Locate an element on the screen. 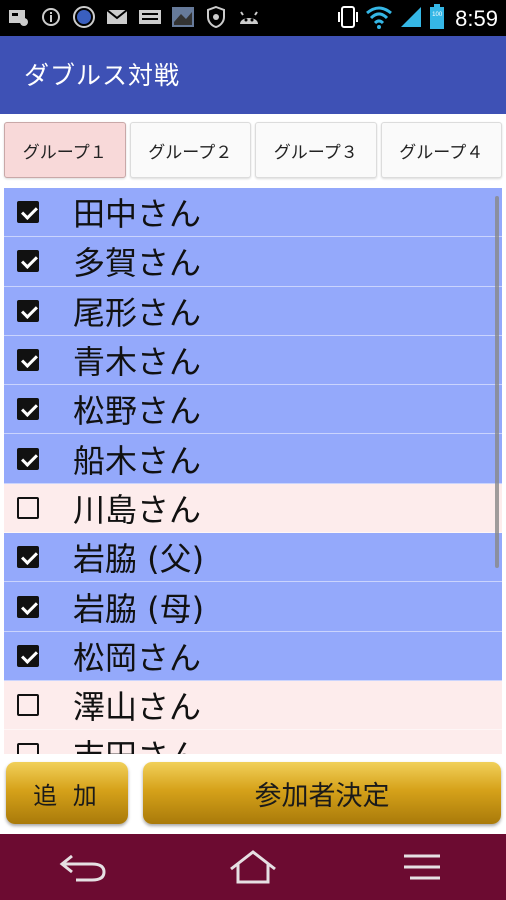  page-title: ダブルス対戦 is located at coordinates (102, 75).